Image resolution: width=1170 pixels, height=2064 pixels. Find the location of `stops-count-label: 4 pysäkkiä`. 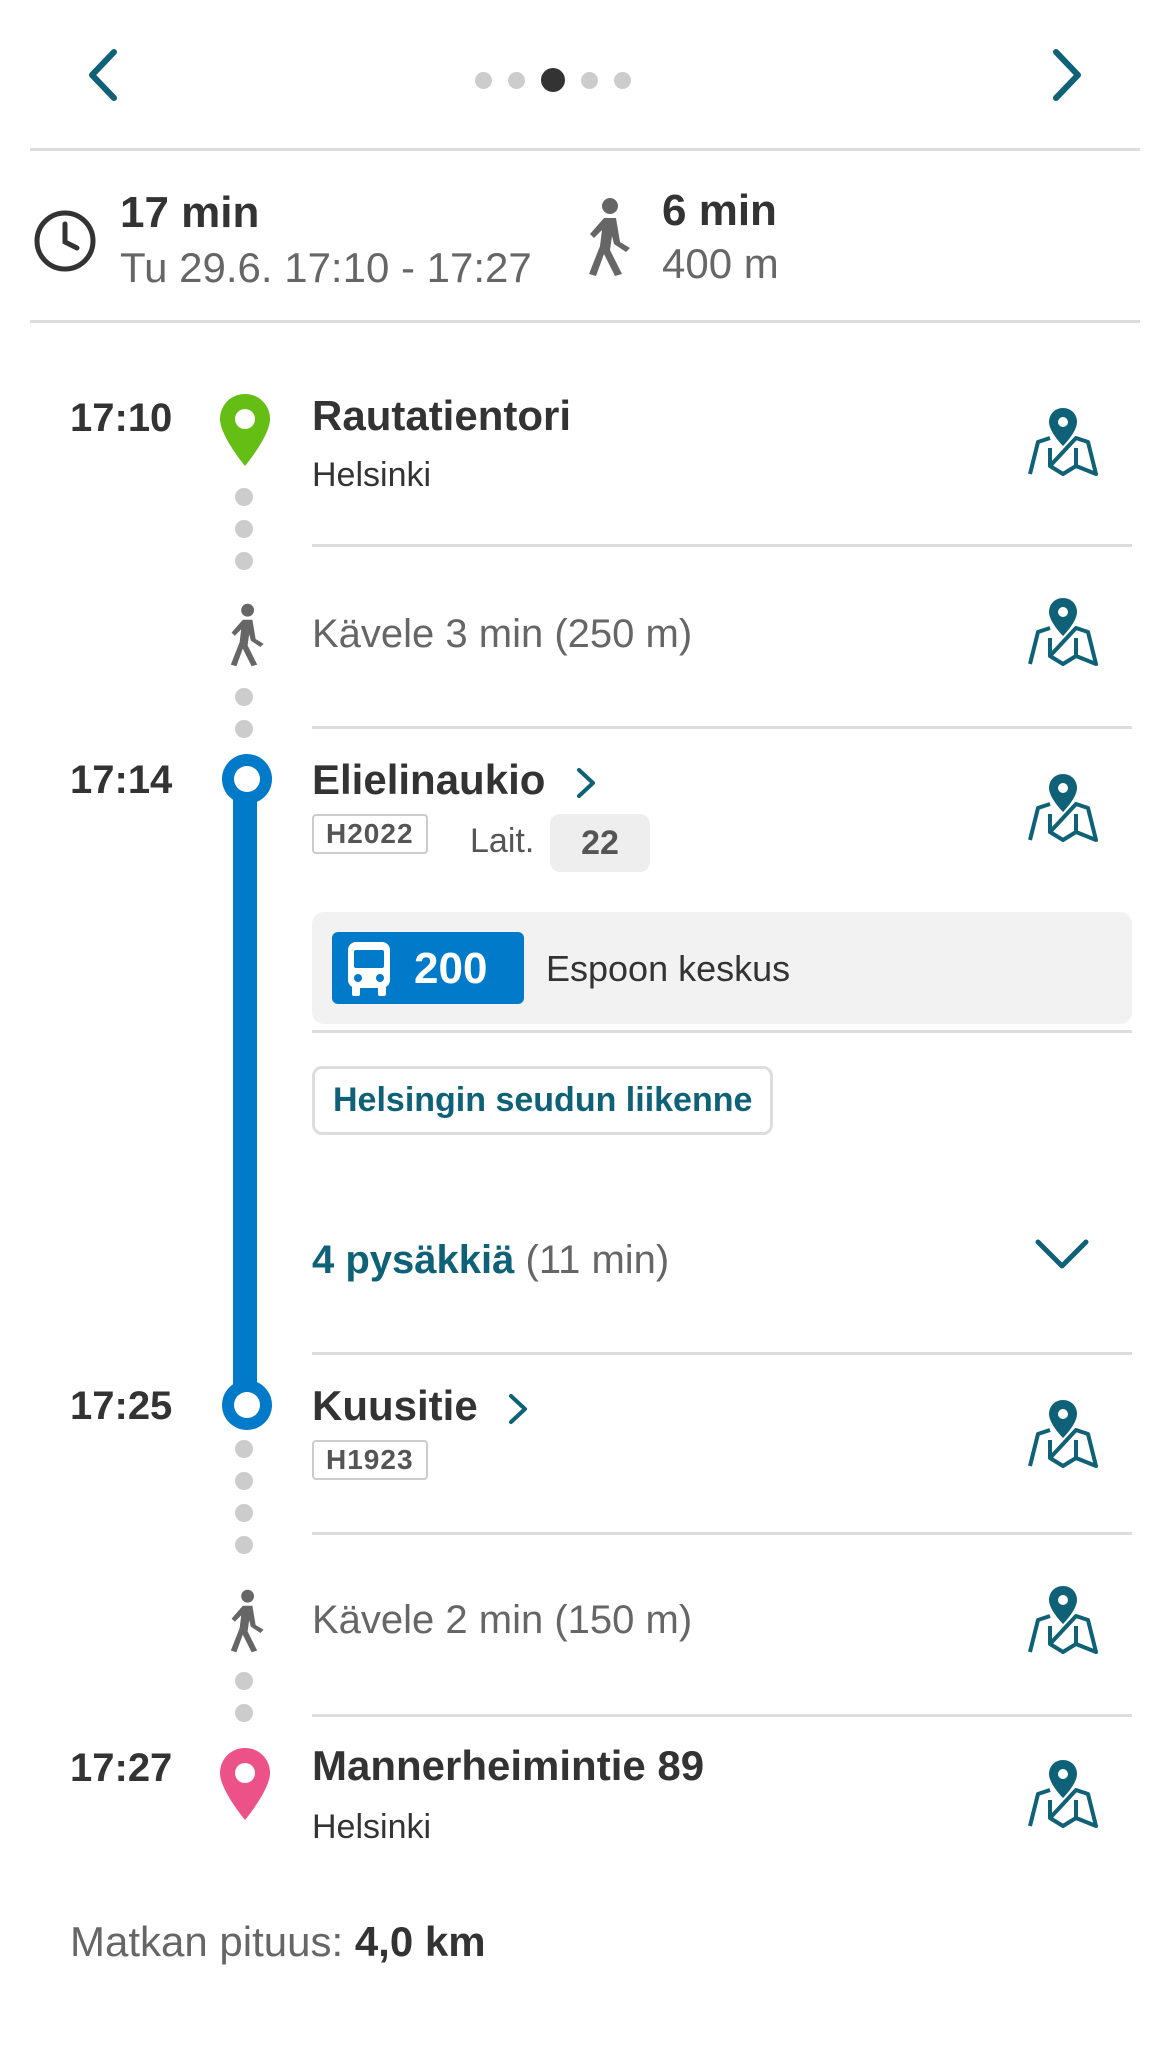

stops-count-label: 4 pysäkkiä is located at coordinates (413, 1260).